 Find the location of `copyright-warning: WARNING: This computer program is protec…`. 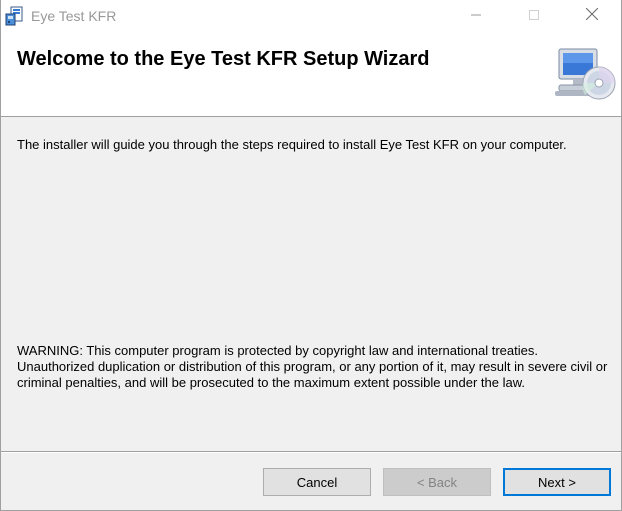

copyright-warning: WARNING: This computer program is protec… is located at coordinates (312, 366).